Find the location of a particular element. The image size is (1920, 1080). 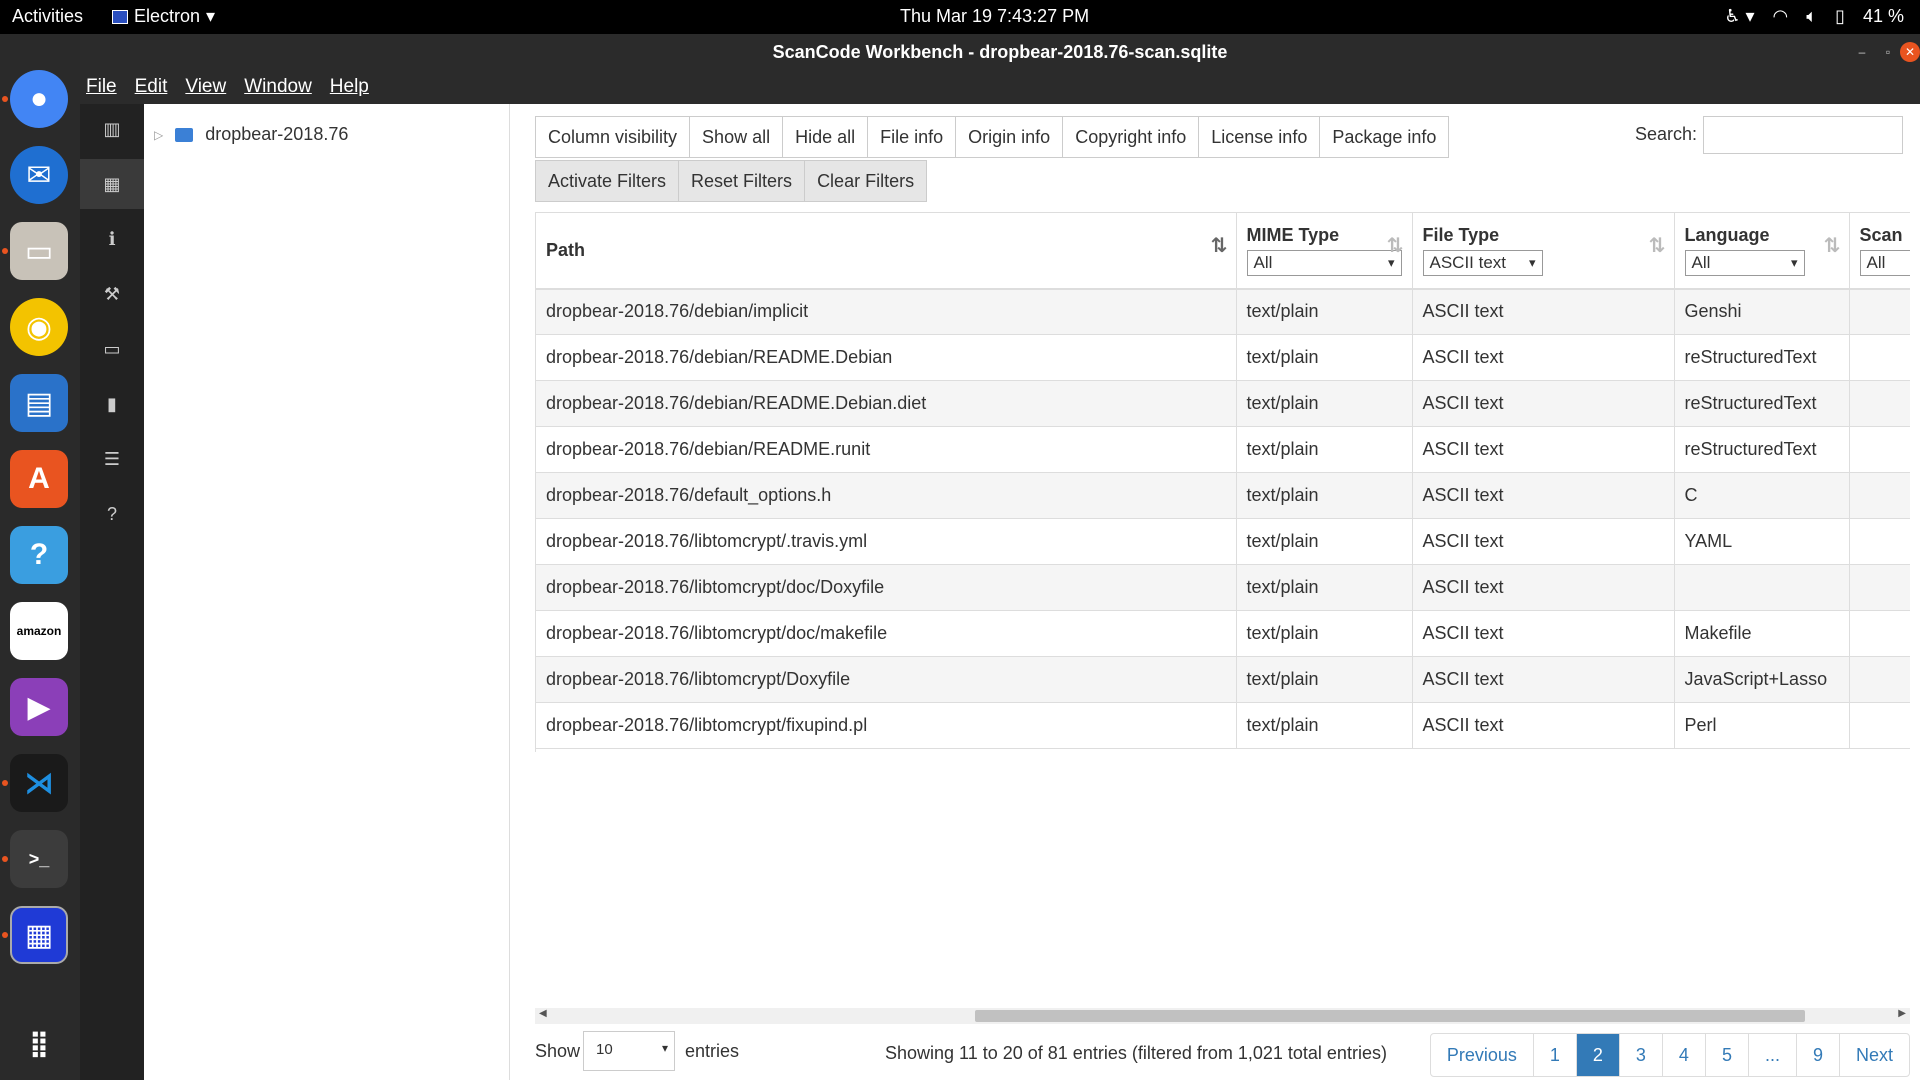

page-button: 1 is located at coordinates (1555, 1055).